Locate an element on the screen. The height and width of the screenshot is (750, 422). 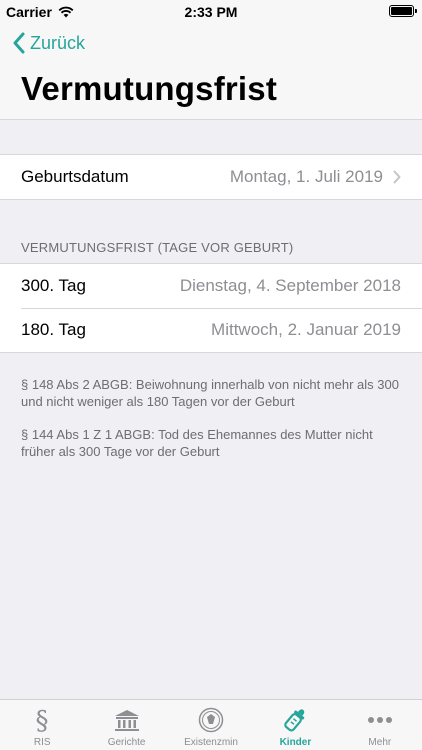
birth-date-group: Geburtsdatum Montag, 1. Juli 2019 is located at coordinates (211, 177).